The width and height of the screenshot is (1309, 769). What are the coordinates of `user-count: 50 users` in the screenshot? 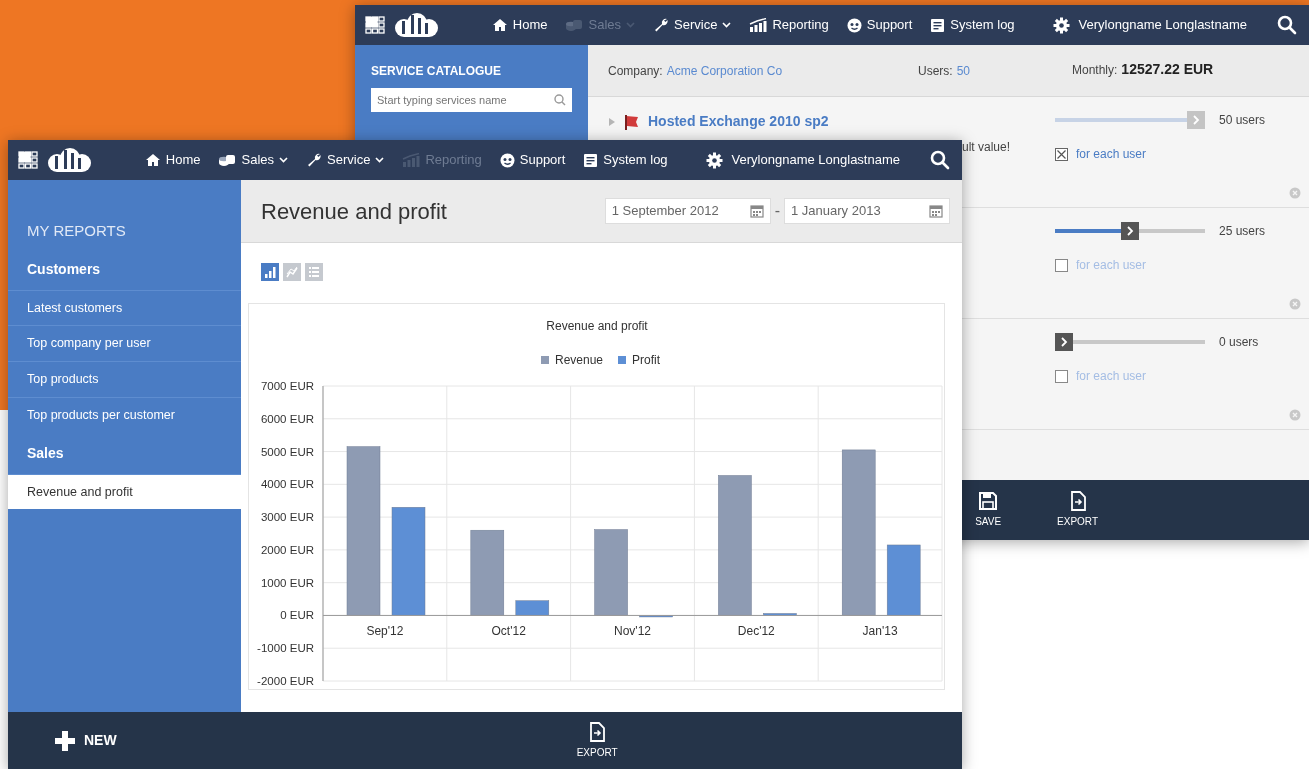 It's located at (1242, 120).